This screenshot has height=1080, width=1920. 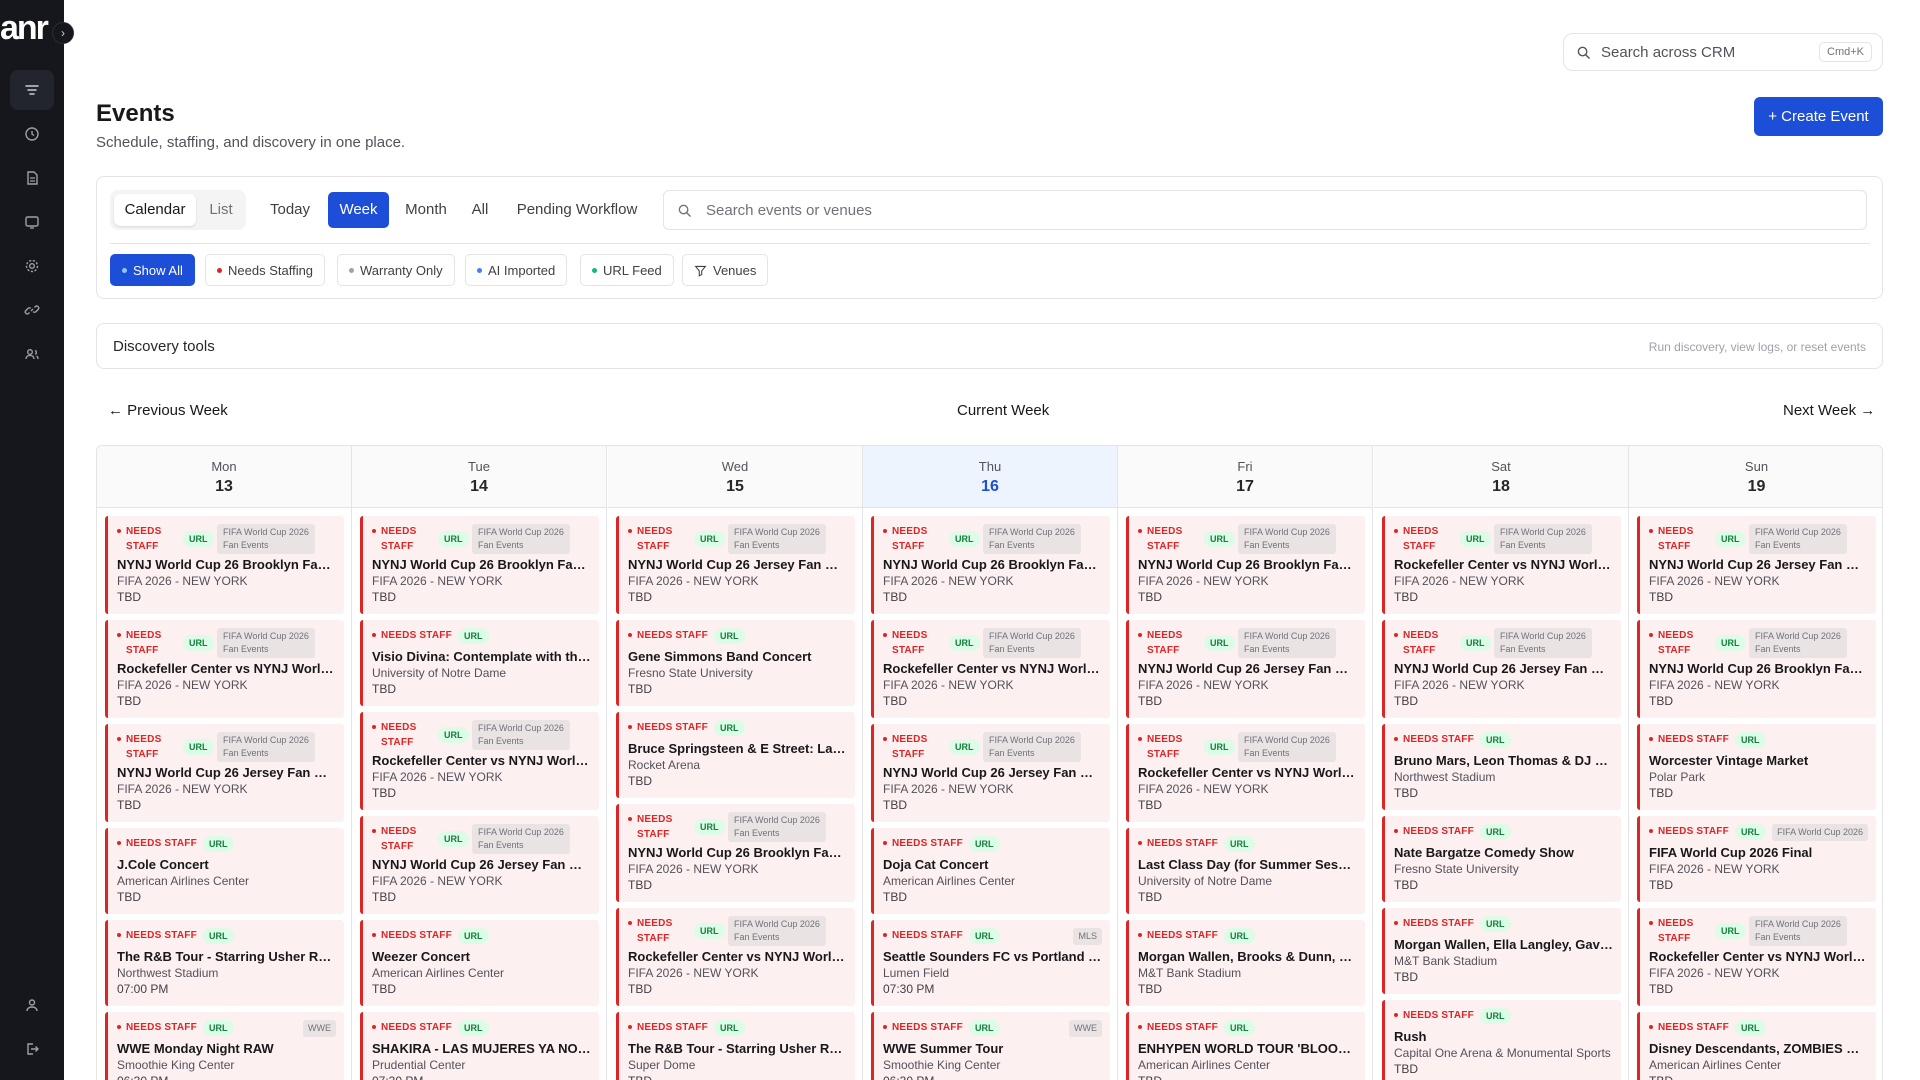 I want to click on view-today: Today, so click(x=290, y=210).